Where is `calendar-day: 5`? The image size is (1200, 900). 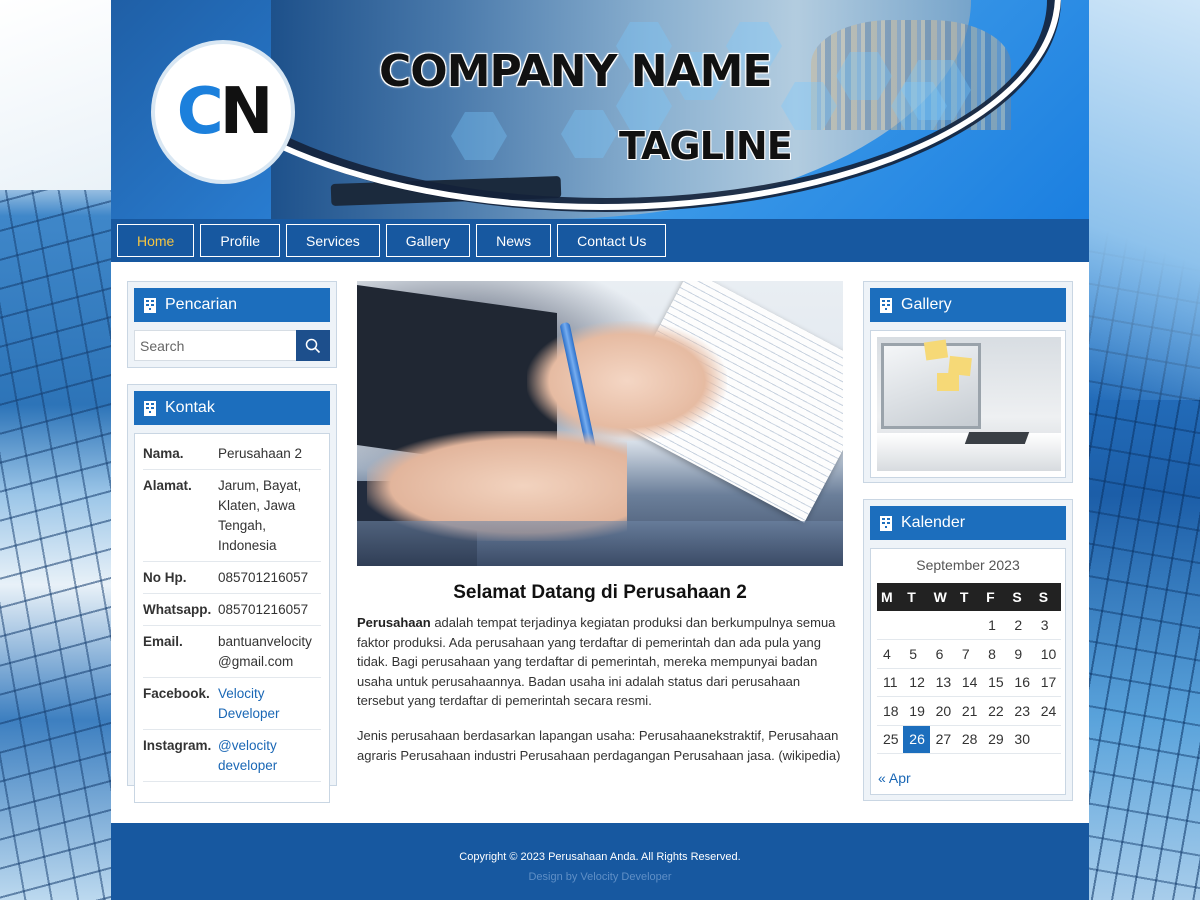 calendar-day: 5 is located at coordinates (916, 654).